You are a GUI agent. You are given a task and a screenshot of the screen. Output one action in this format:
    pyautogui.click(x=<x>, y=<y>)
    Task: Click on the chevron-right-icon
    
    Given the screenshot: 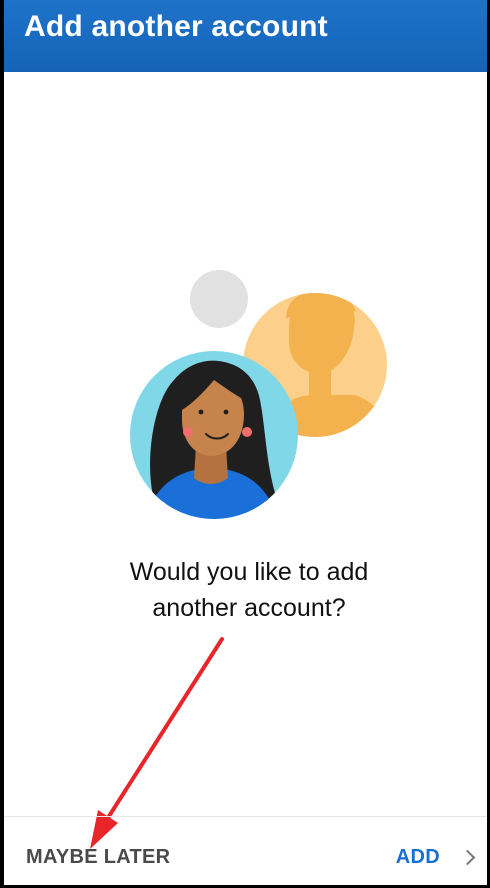 What is the action you would take?
    pyautogui.click(x=467, y=857)
    